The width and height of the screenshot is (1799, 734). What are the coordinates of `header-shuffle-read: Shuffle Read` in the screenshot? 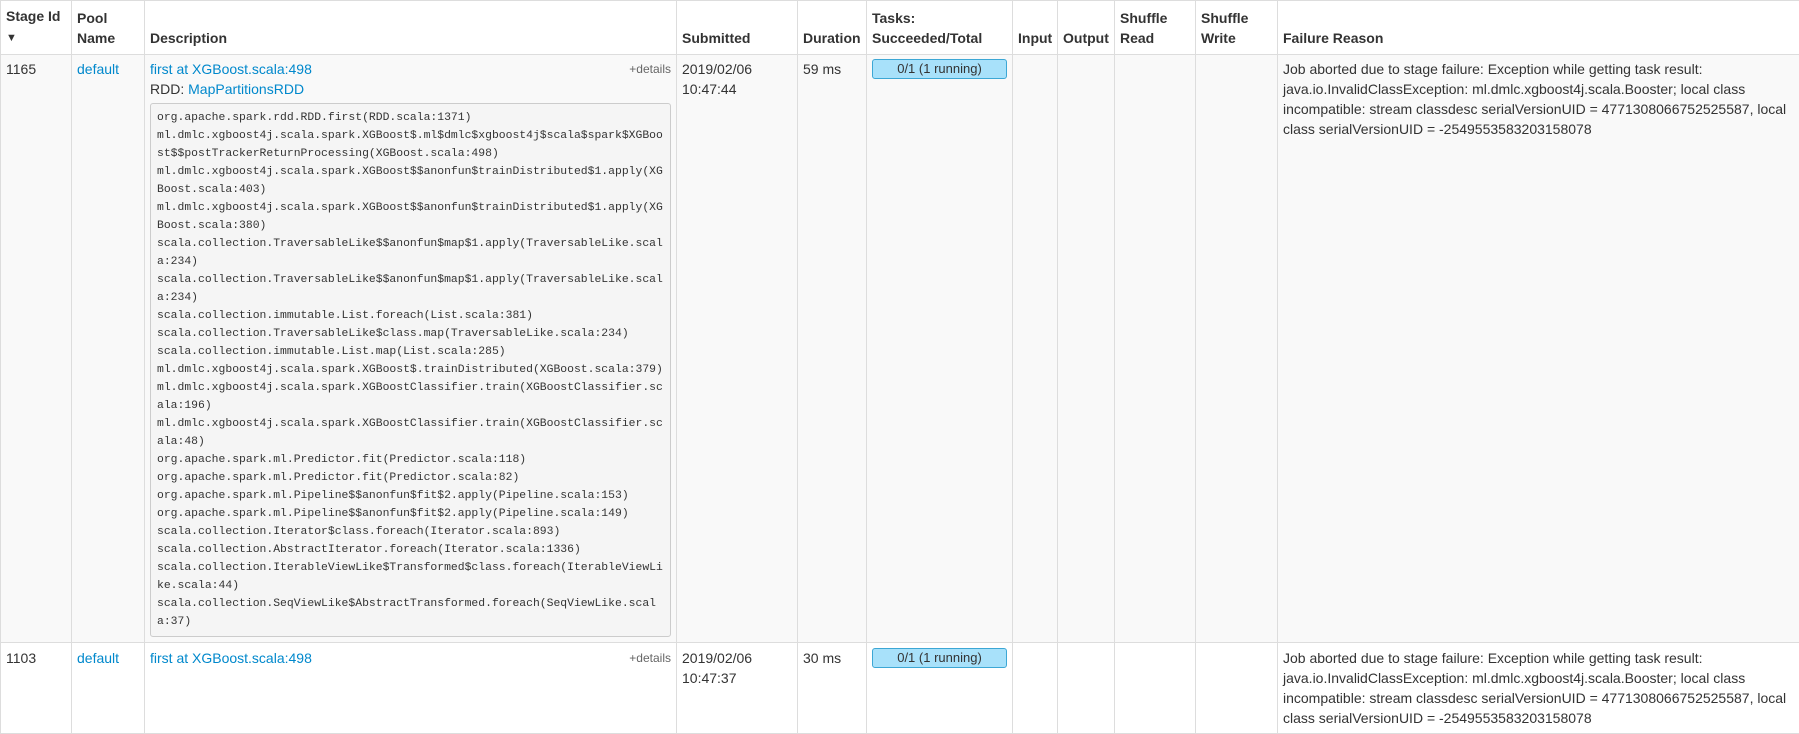 It's located at (1155, 28).